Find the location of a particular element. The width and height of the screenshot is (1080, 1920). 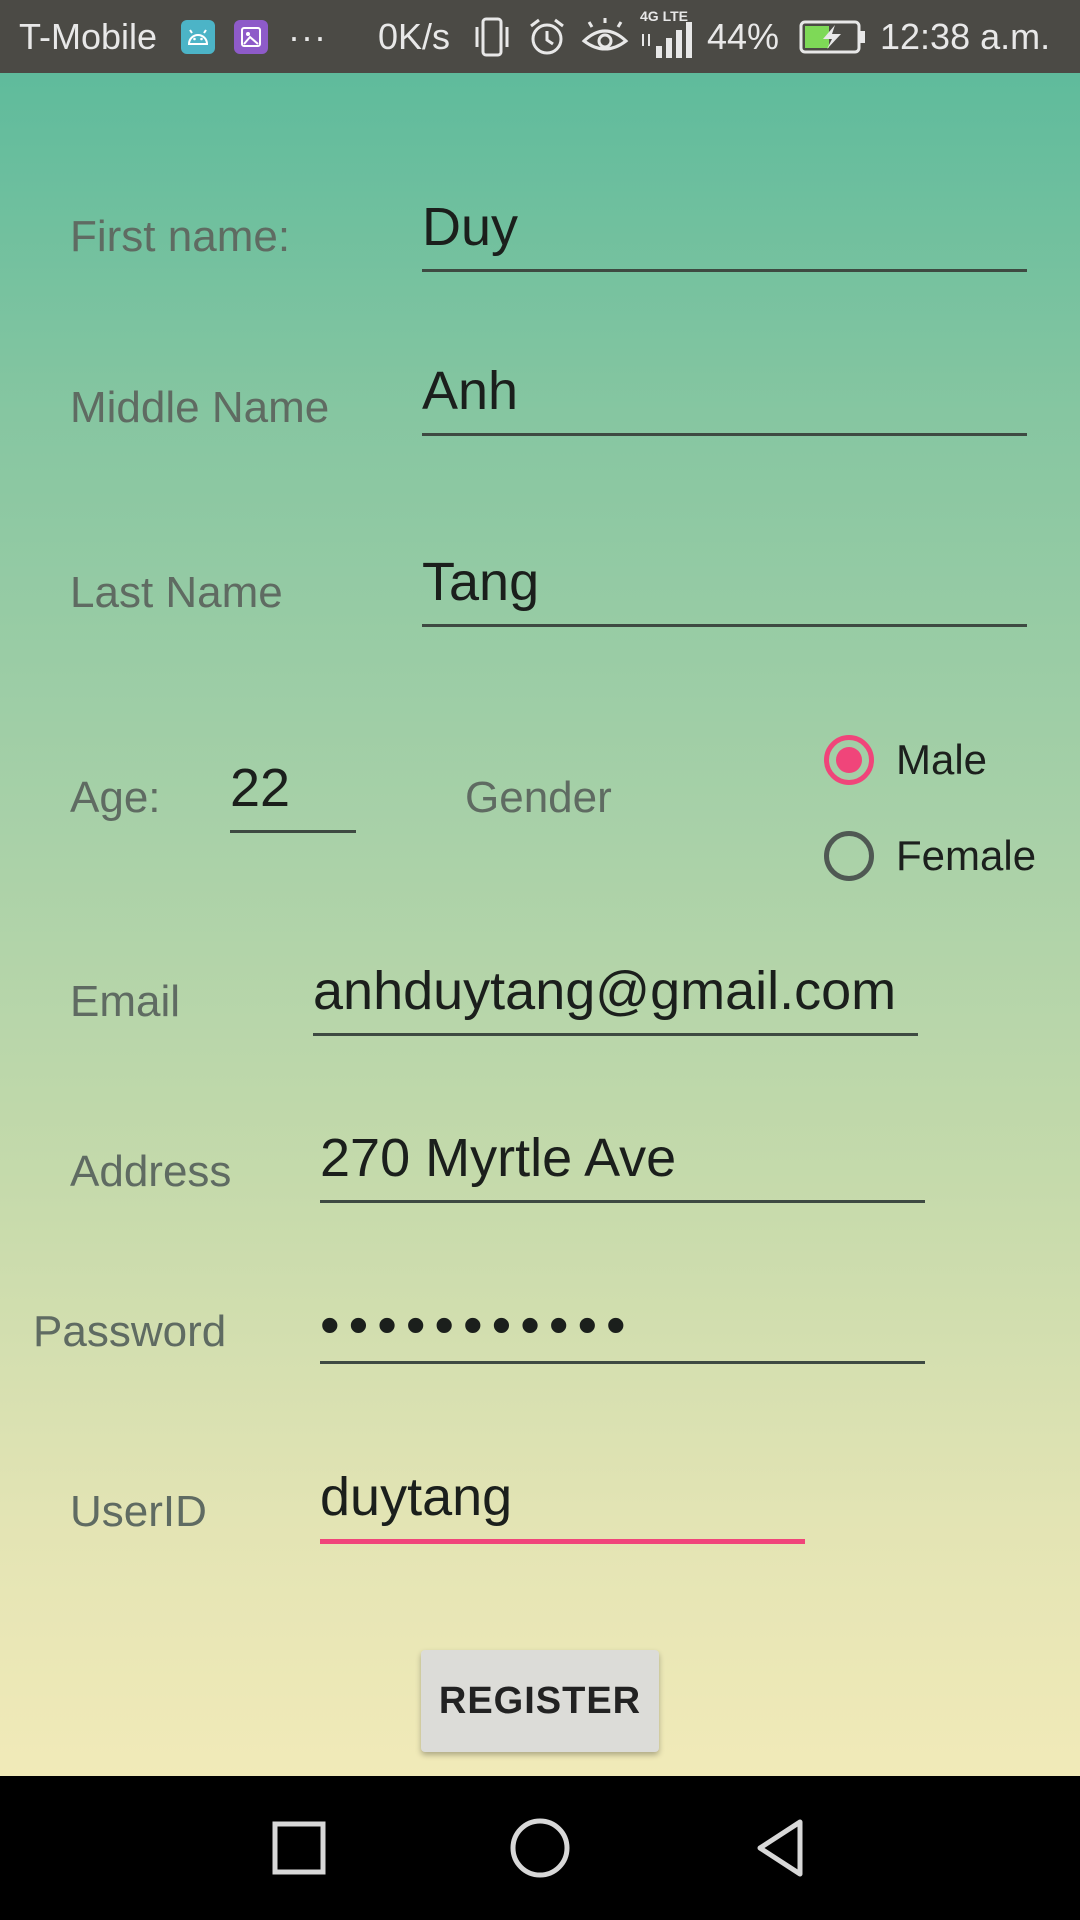

gallery-icon is located at coordinates (251, 36).